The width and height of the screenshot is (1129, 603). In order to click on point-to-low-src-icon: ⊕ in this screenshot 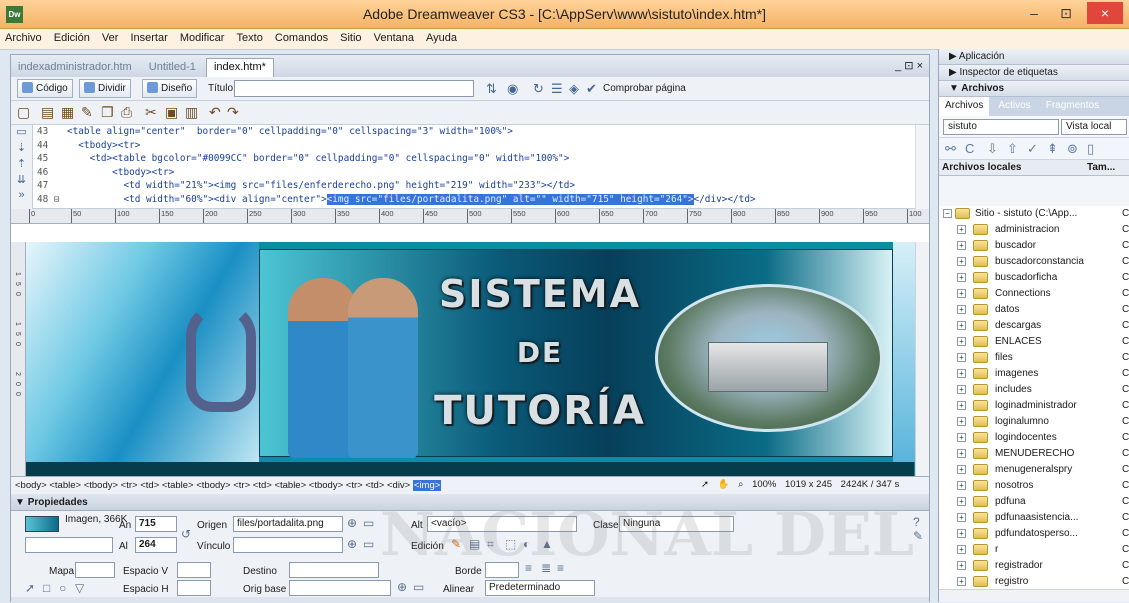, I will do `click(402, 587)`.